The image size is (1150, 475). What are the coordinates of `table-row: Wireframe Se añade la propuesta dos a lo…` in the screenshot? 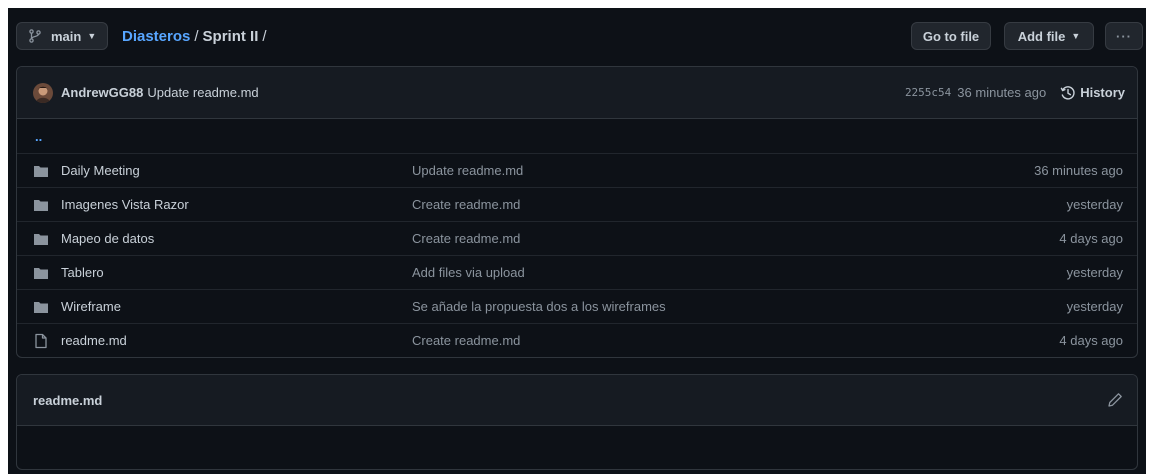 It's located at (577, 306).